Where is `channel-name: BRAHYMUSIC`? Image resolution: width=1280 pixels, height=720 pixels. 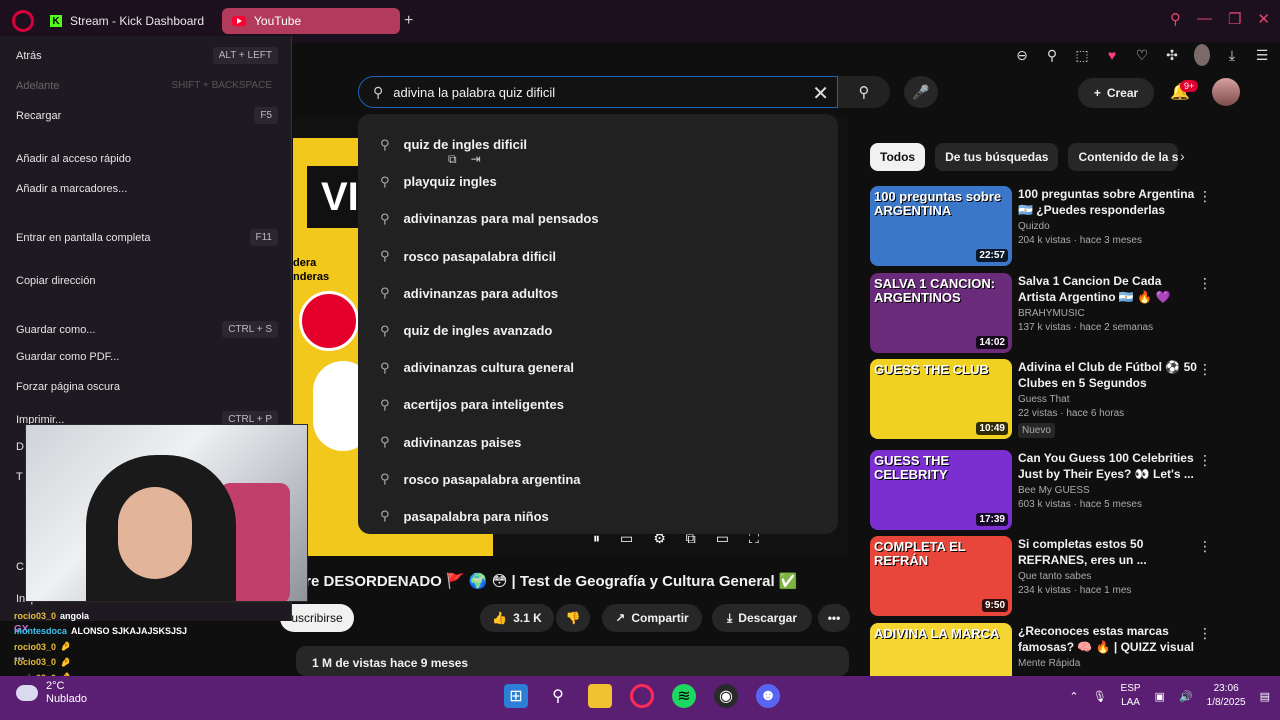 channel-name: BRAHYMUSIC is located at coordinates (1108, 313).